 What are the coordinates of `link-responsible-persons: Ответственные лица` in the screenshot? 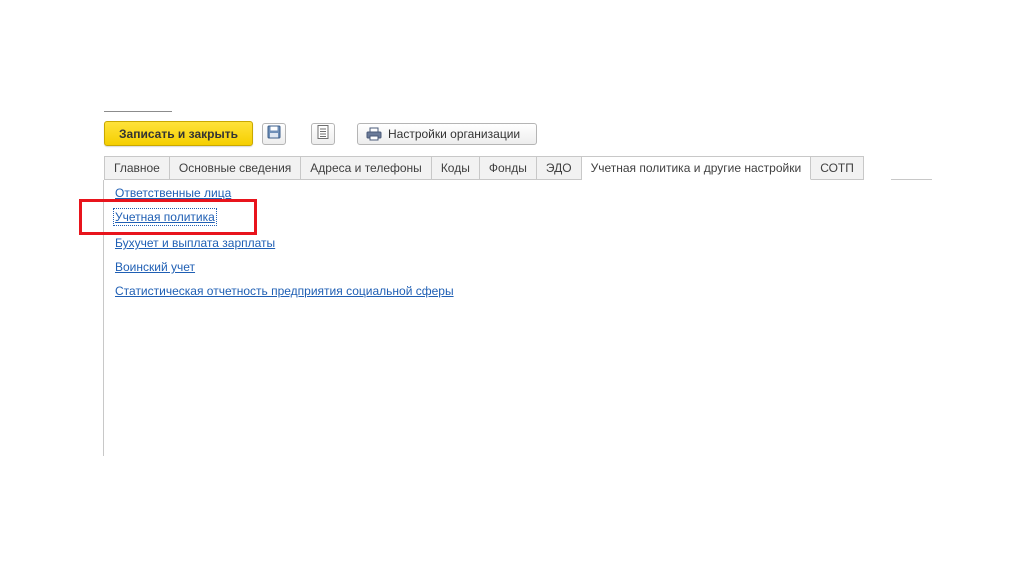 It's located at (173, 193).